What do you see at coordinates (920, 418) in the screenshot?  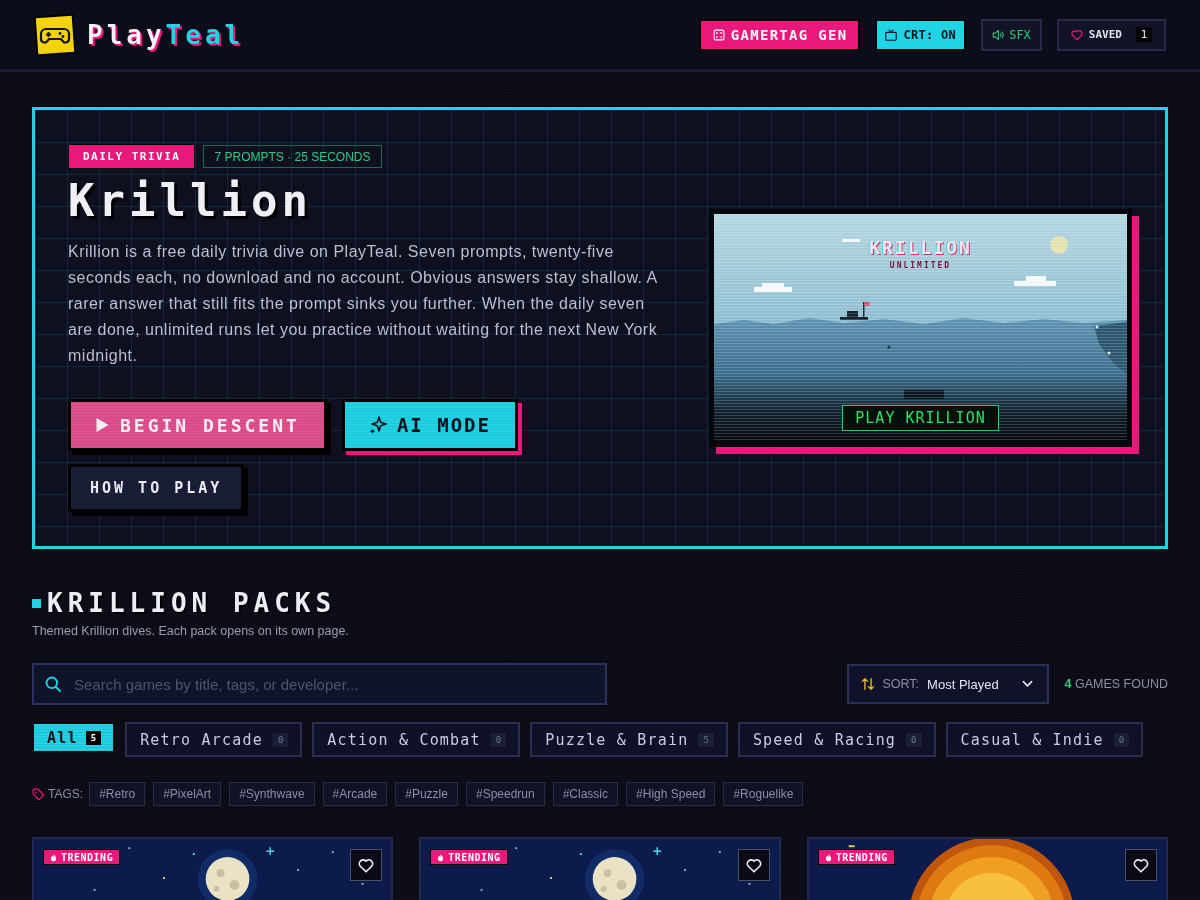 I see `play-game-button: PLAY KRILLION` at bounding box center [920, 418].